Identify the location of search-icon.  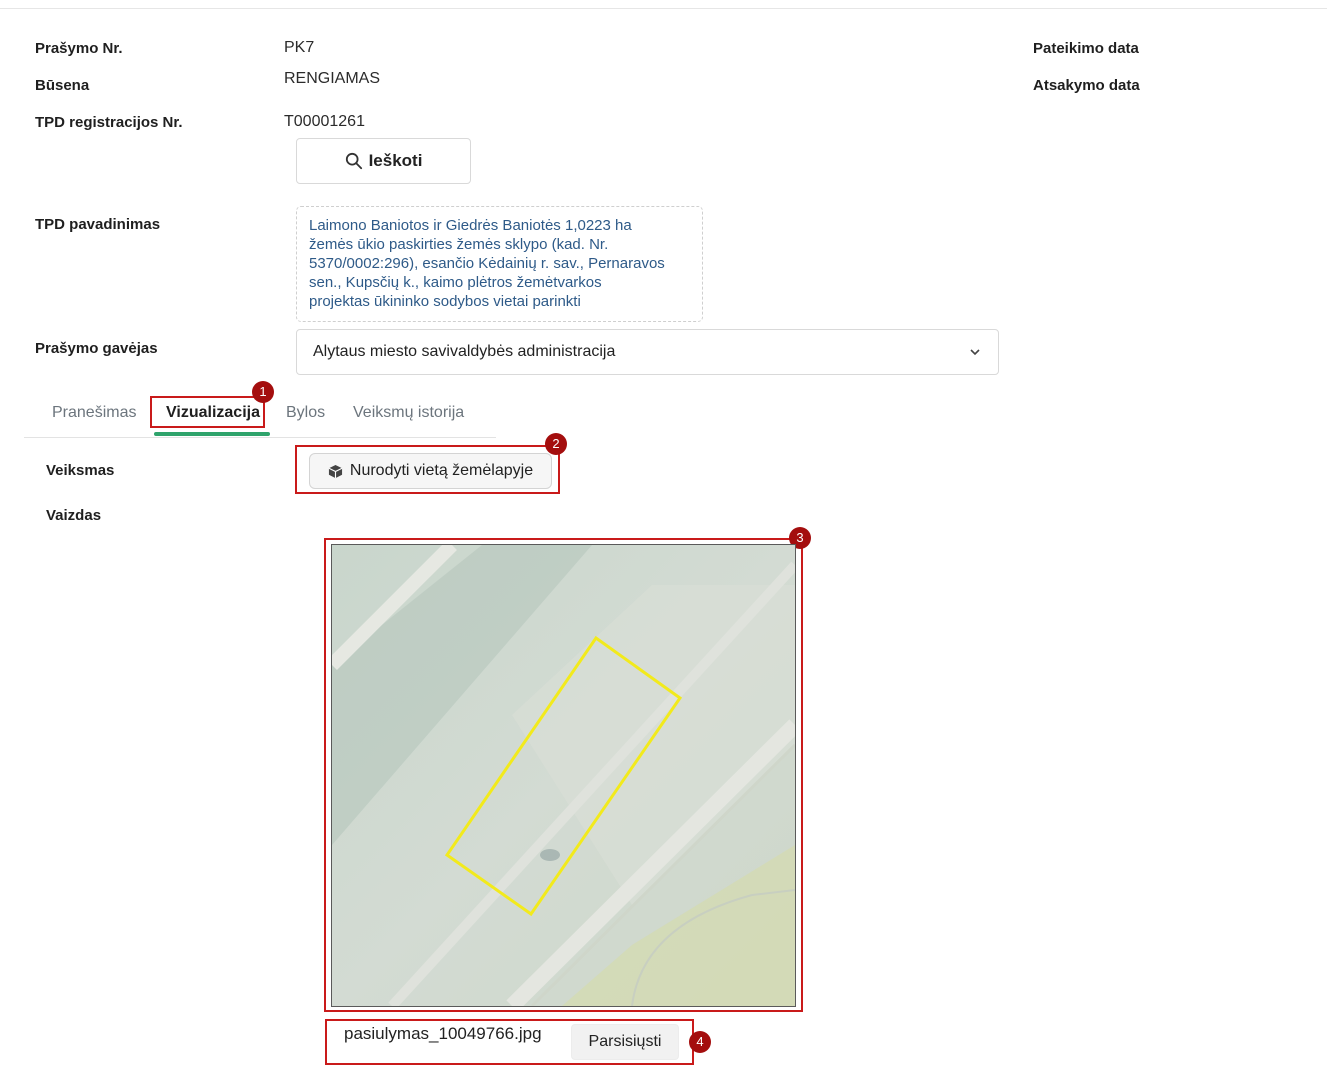
(353, 161).